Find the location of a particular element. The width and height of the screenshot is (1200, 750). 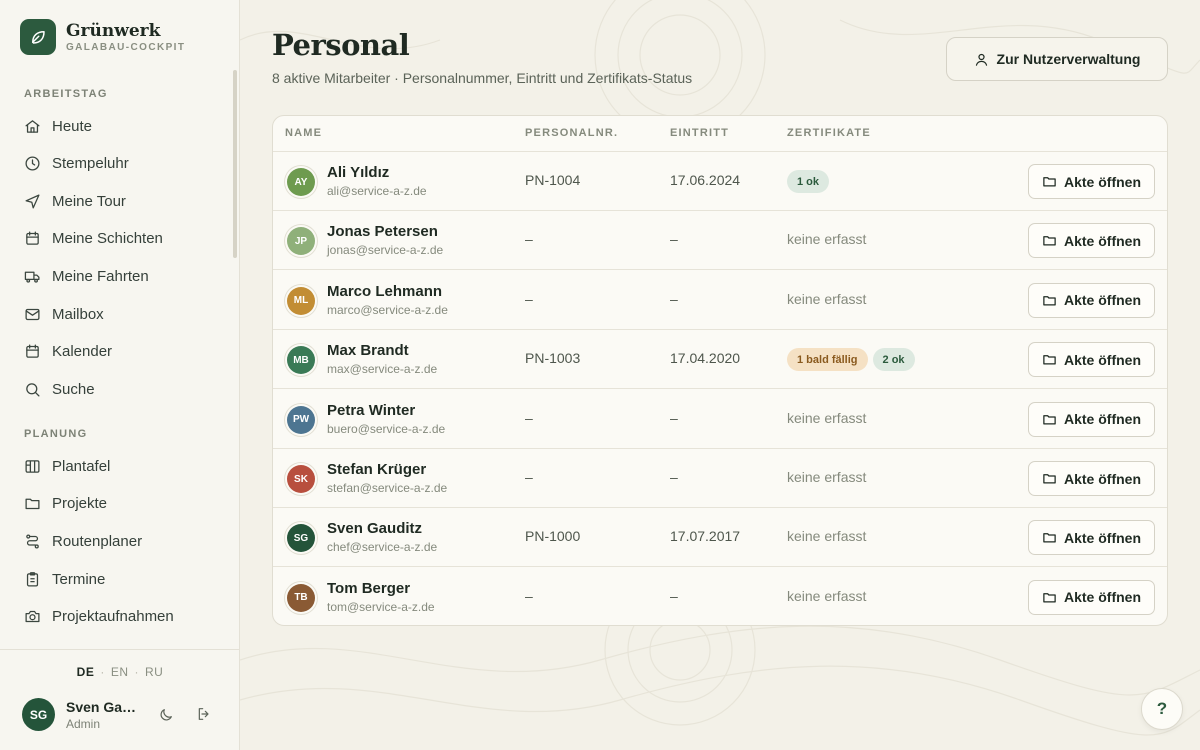

clock-icon is located at coordinates (32, 163).